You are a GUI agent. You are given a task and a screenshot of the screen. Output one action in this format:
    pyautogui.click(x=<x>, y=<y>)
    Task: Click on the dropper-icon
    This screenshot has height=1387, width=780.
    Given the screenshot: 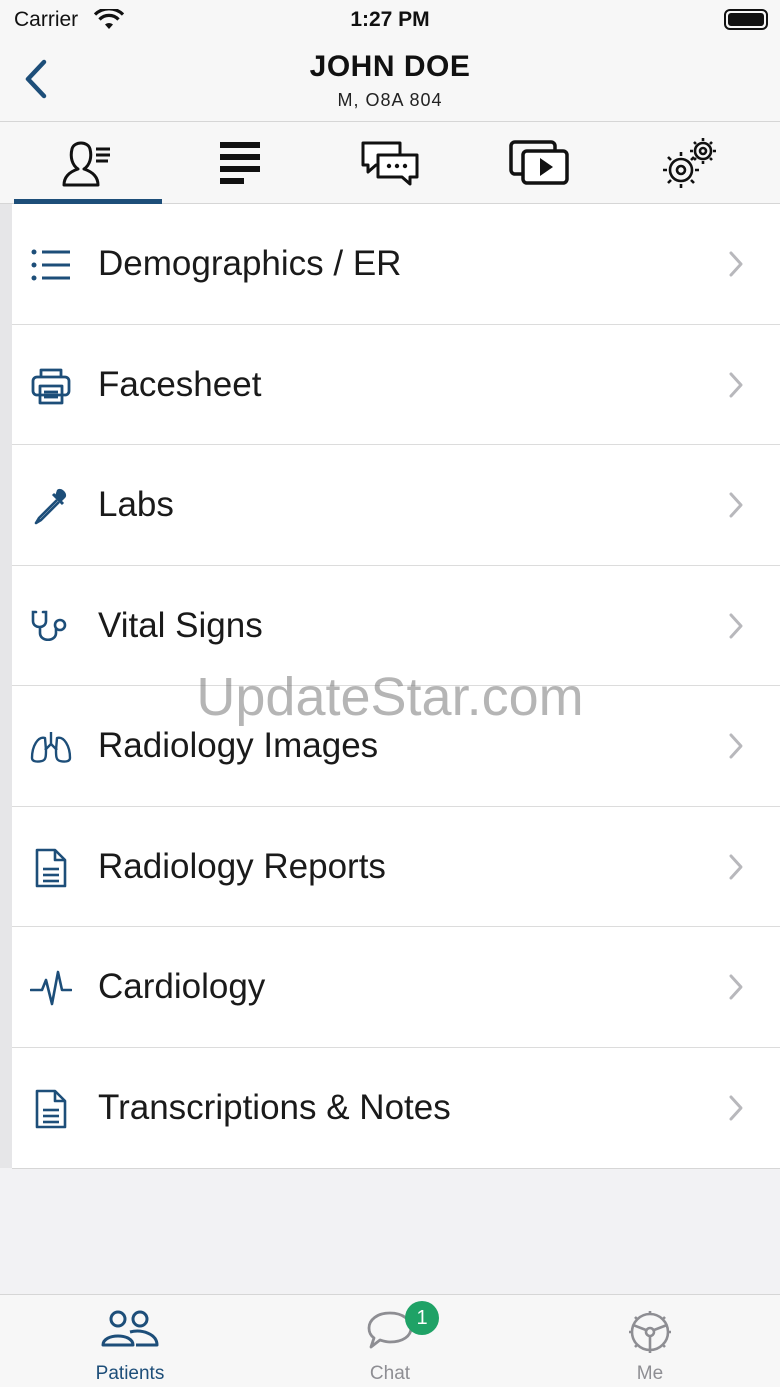 What is the action you would take?
    pyautogui.click(x=51, y=506)
    